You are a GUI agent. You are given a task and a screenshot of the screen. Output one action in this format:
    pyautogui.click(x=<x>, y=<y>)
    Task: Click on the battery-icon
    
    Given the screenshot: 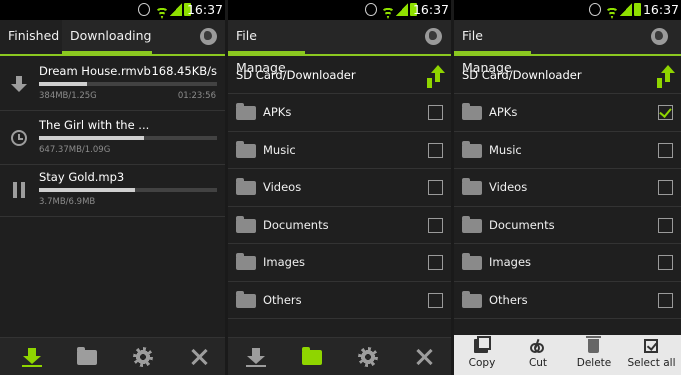 What is the action you would take?
    pyautogui.click(x=637, y=9)
    